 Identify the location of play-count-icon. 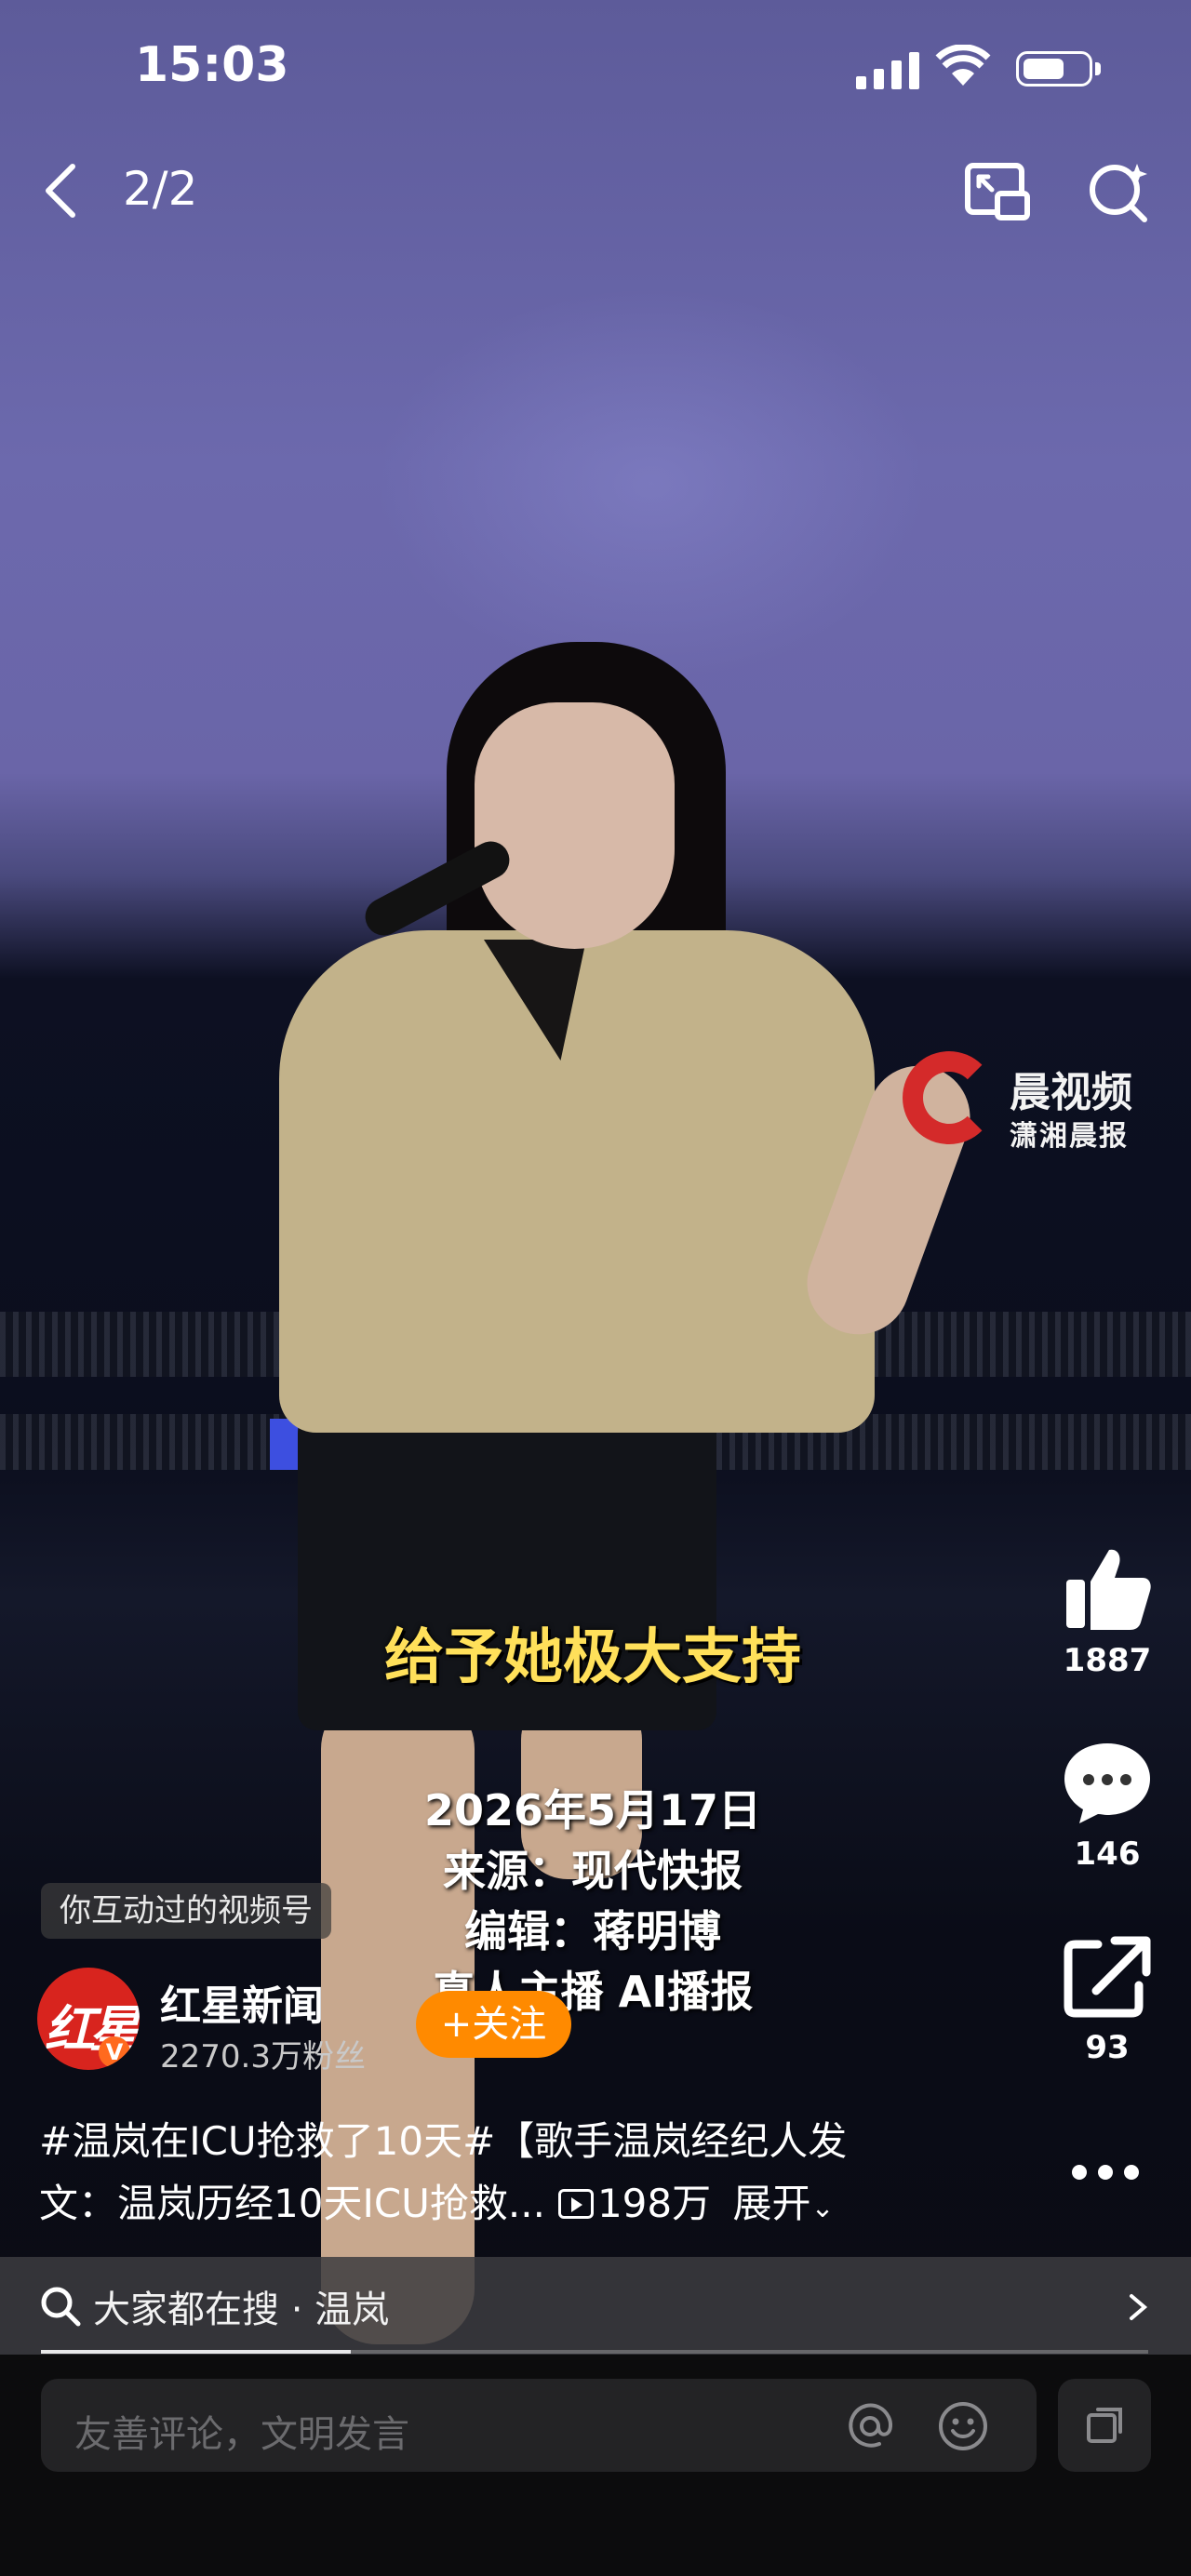
(575, 2204).